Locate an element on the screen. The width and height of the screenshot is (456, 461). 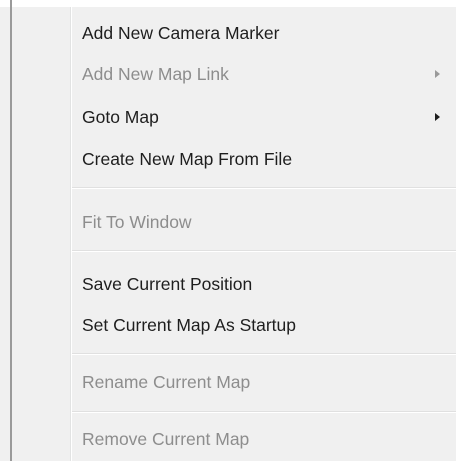
menu-item-label: Fit To Window is located at coordinates (137, 222).